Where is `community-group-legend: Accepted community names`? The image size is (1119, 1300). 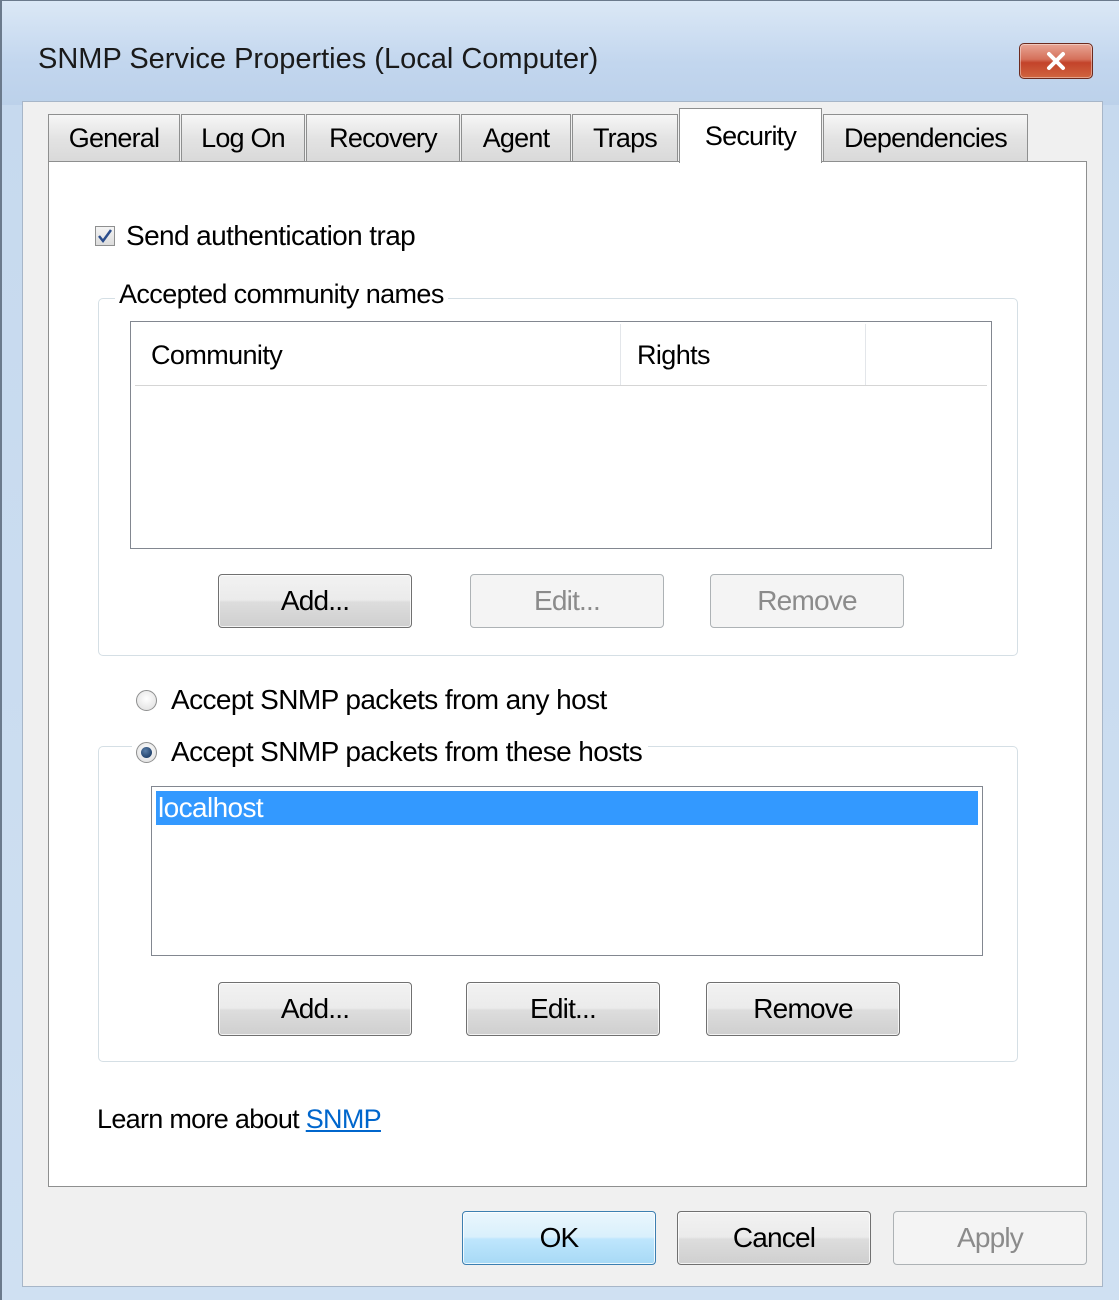
community-group-legend: Accepted community names is located at coordinates (281, 294).